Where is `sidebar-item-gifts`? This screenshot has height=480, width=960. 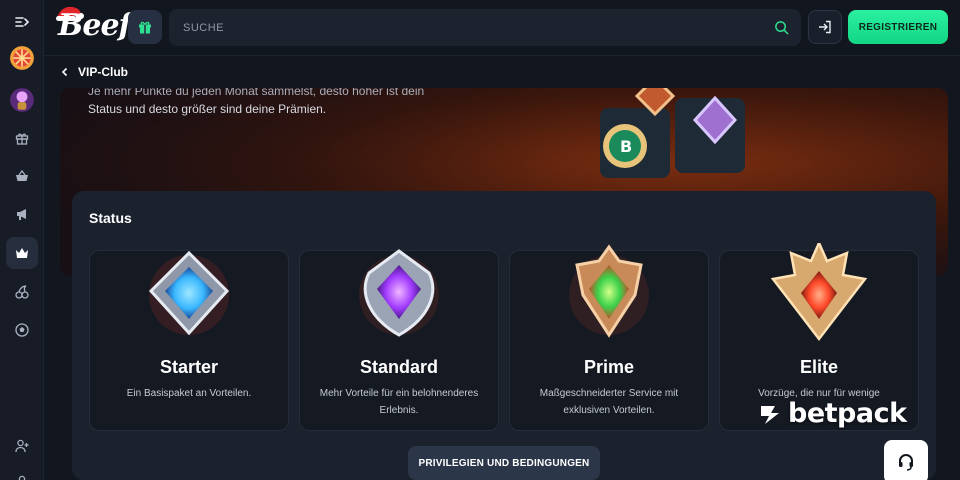 sidebar-item-gifts is located at coordinates (22, 138).